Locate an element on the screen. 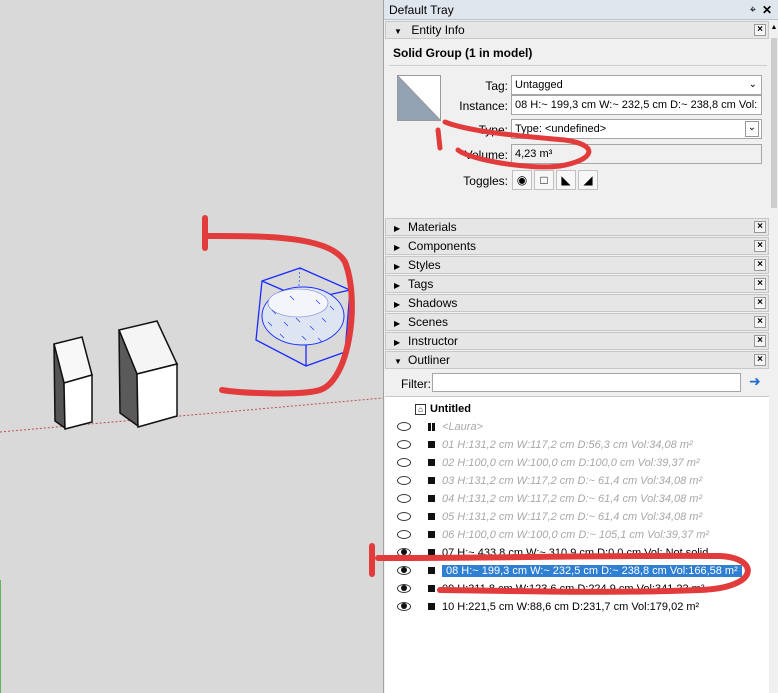  panel-header-tags: ▶ Tags × is located at coordinates (577, 284).